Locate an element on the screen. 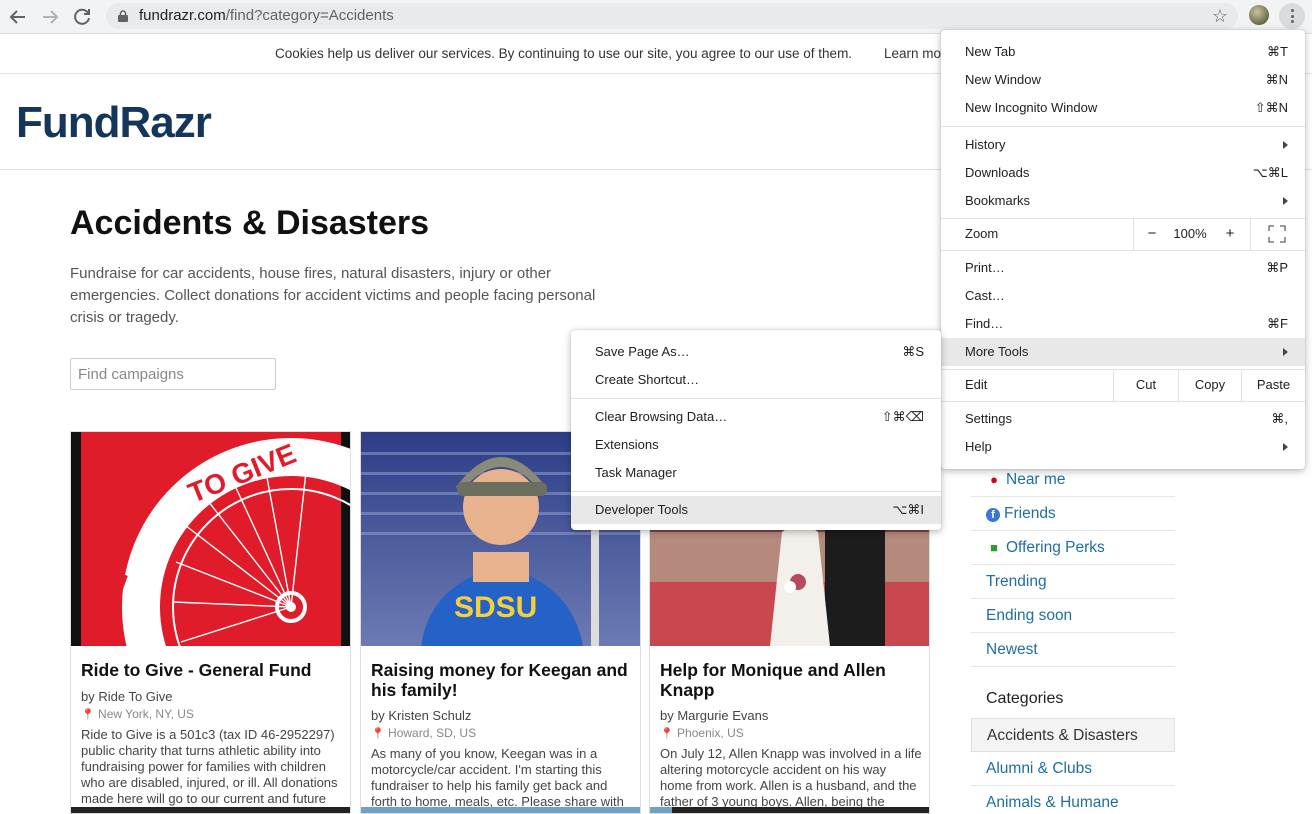 The height and width of the screenshot is (814, 1312). back-arrow-icon is located at coordinates (18, 17).